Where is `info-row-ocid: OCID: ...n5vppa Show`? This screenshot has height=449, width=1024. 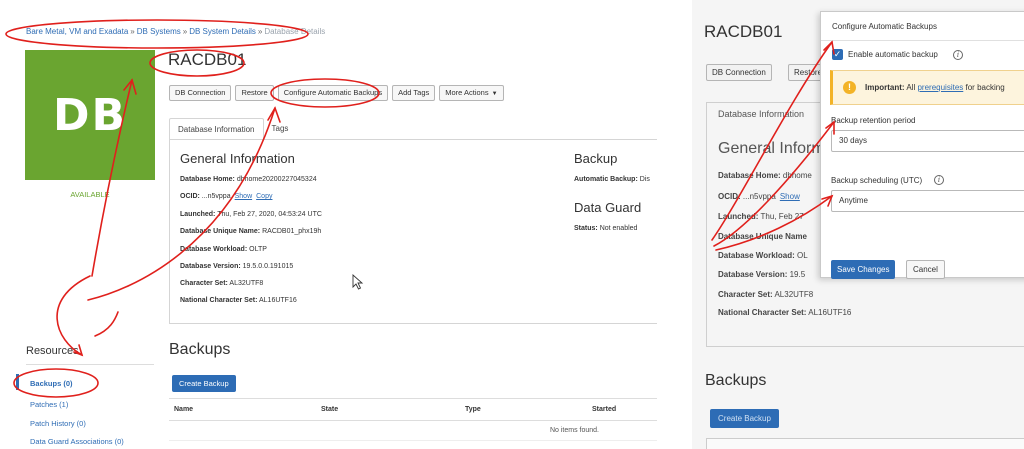 info-row-ocid: OCID: ...n5vppa Show is located at coordinates (759, 196).